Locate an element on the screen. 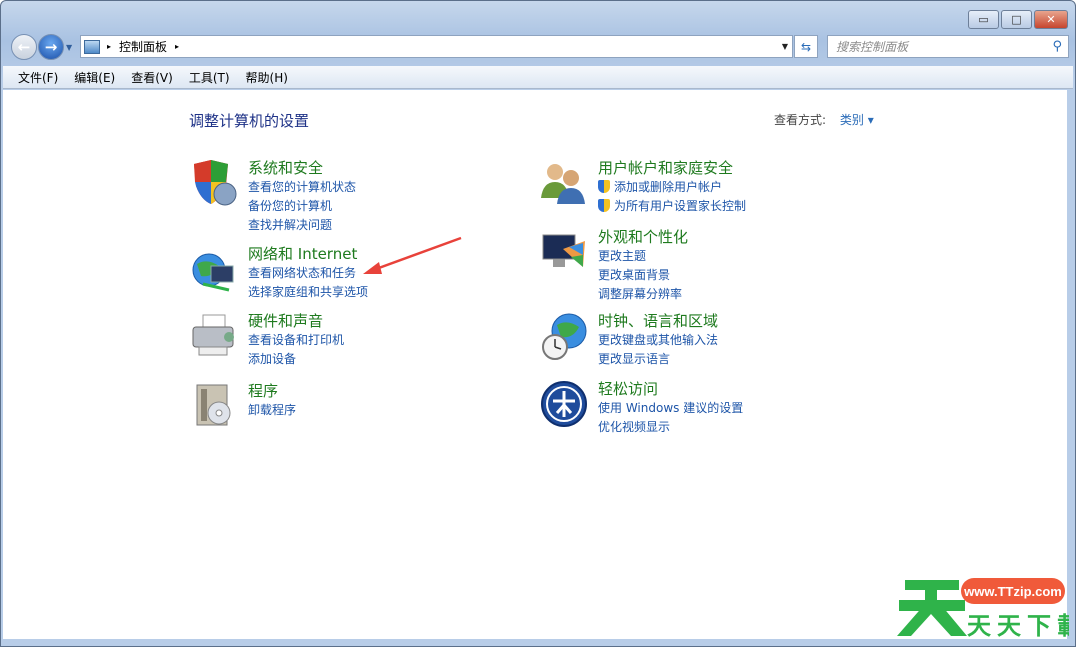  search-placeholder: 搜索控制面板 is located at coordinates (872, 47).